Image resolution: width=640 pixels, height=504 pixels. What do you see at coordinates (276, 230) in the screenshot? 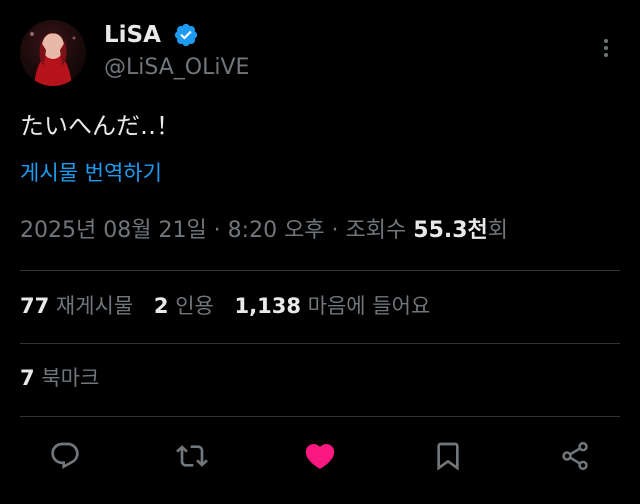
I see `tweet-time: 8:20 오후` at bounding box center [276, 230].